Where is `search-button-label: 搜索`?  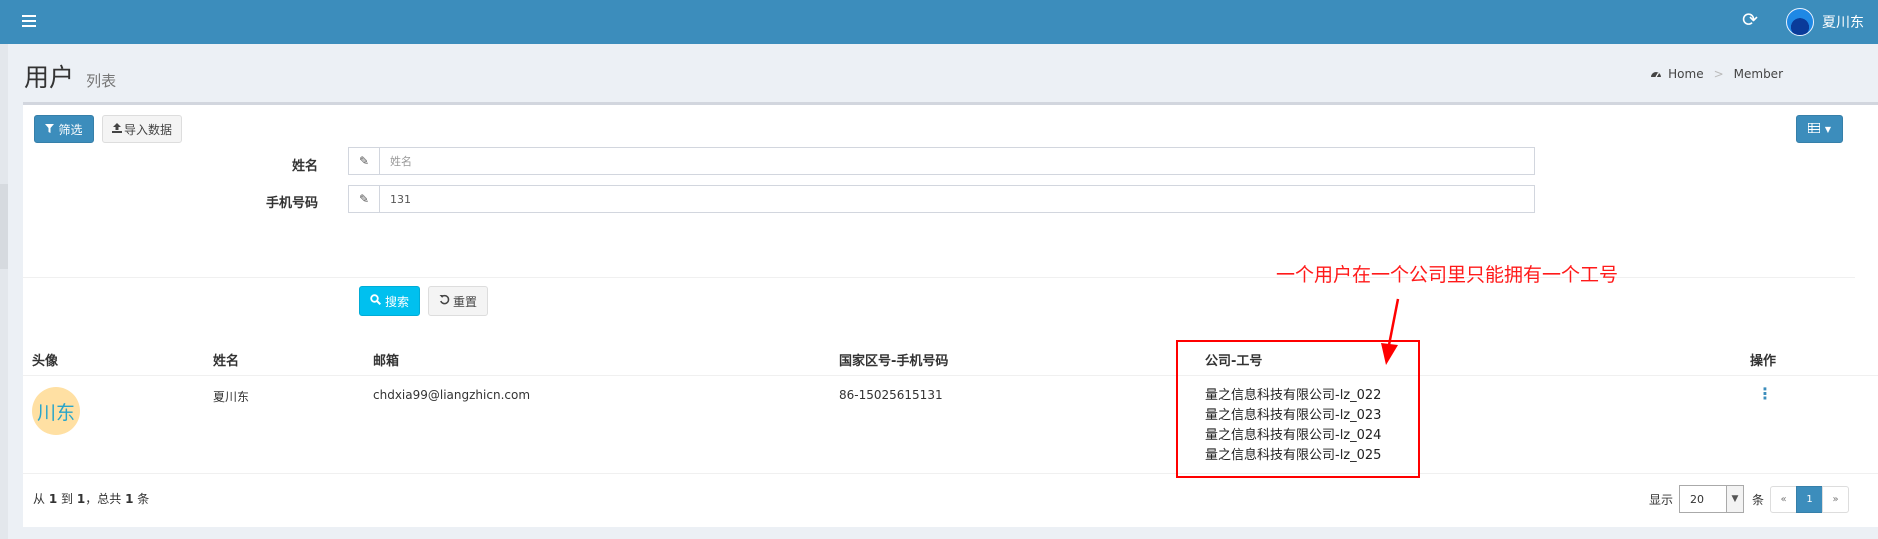 search-button-label: 搜索 is located at coordinates (396, 301).